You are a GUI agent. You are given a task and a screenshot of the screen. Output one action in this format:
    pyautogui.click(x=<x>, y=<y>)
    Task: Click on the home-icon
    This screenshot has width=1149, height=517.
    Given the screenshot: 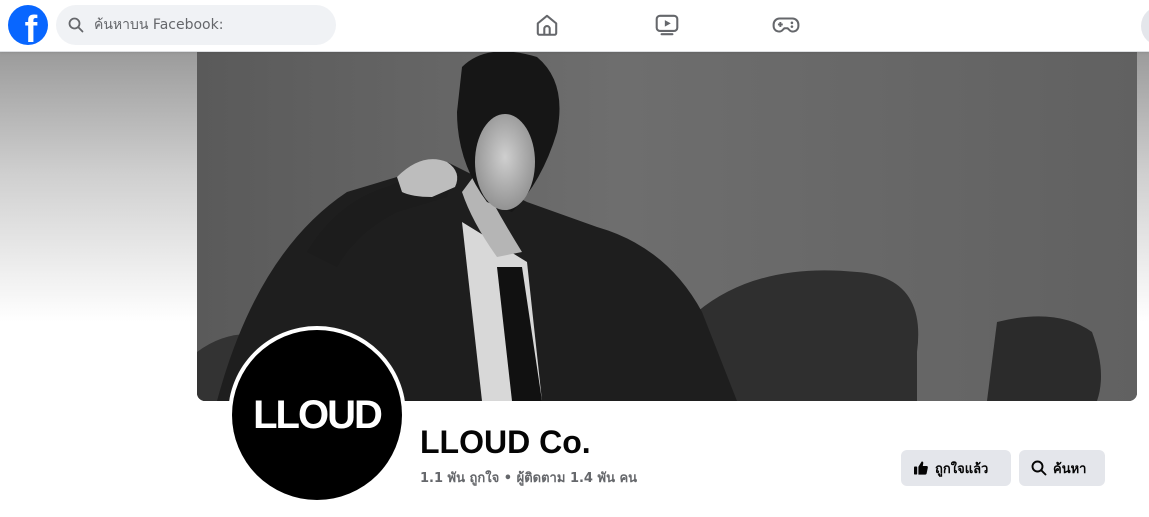 What is the action you would take?
    pyautogui.click(x=547, y=25)
    